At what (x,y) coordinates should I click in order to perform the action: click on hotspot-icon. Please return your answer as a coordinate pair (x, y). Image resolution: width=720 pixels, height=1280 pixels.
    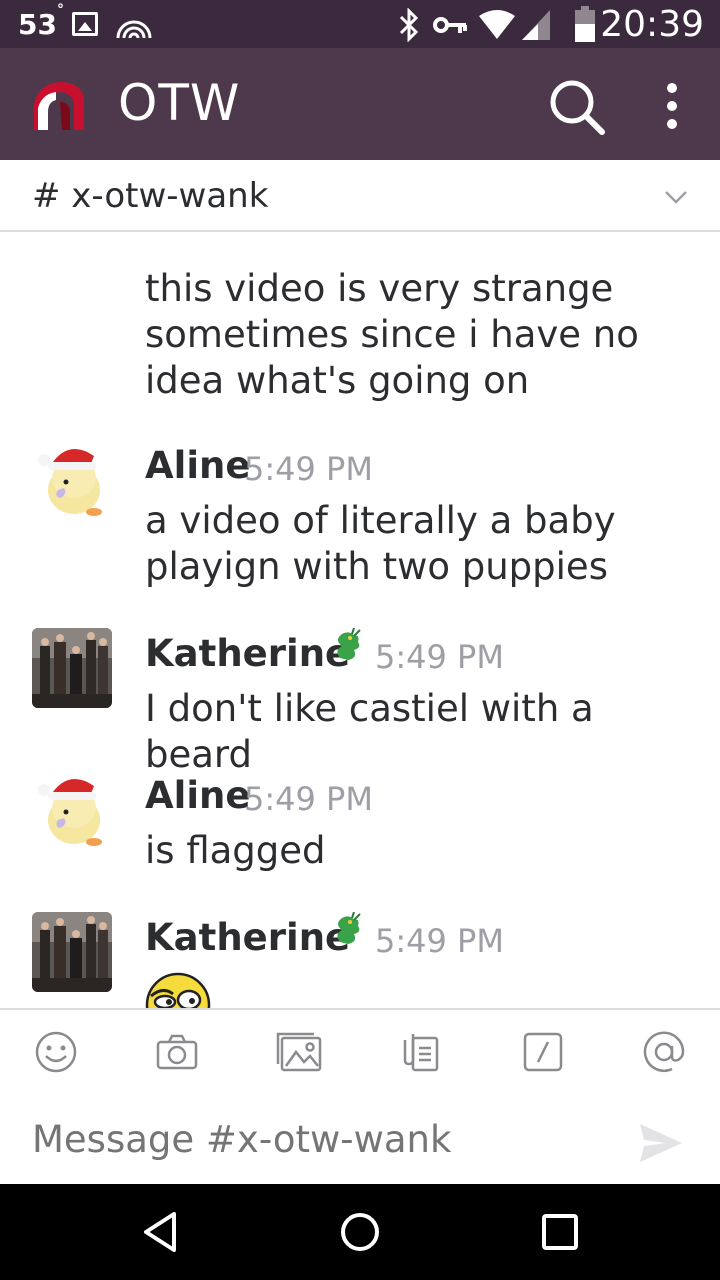
    Looking at the image, I should click on (134, 29).